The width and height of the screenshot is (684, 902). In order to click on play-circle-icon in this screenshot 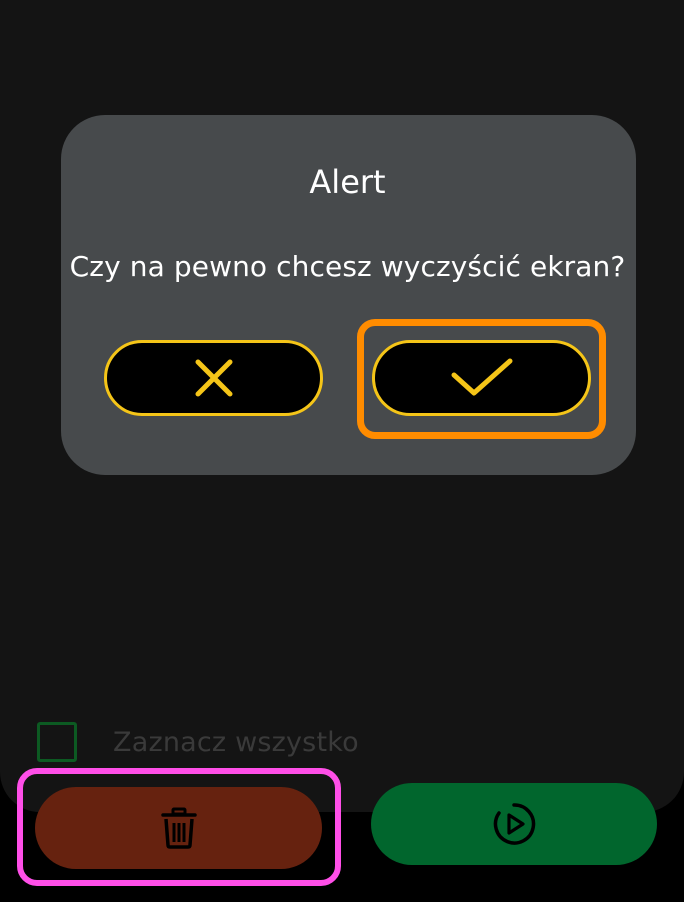, I will do `click(514, 824)`.